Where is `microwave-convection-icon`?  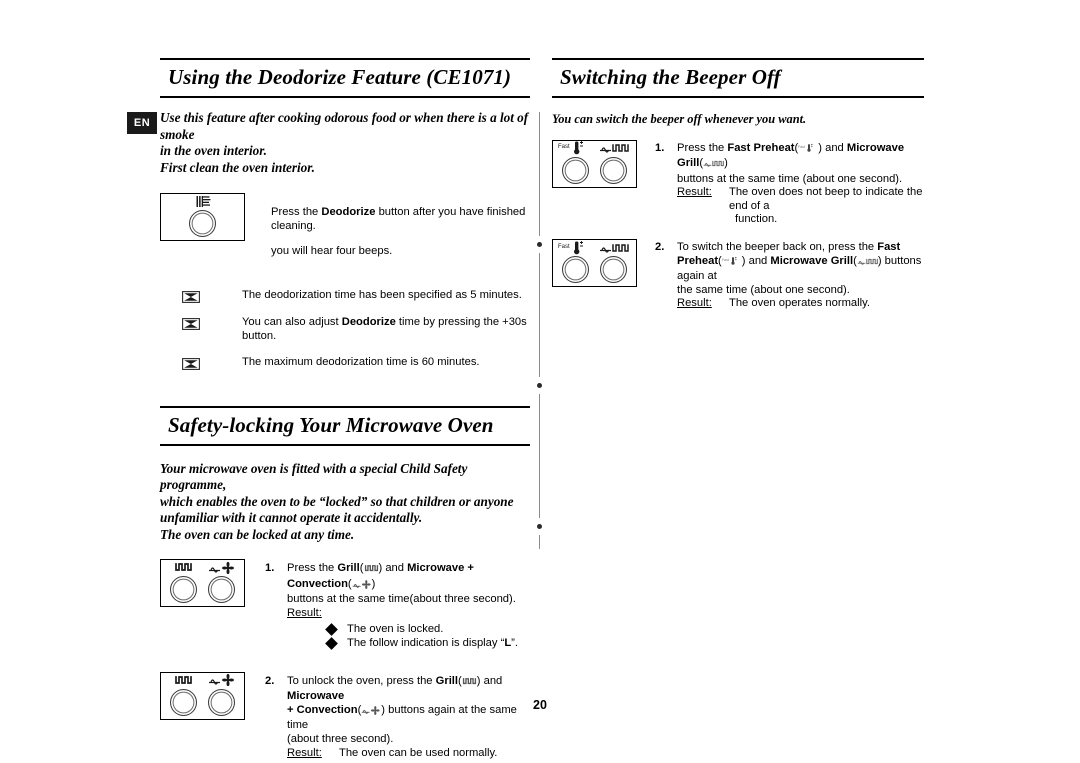
microwave-convection-icon is located at coordinates (222, 567).